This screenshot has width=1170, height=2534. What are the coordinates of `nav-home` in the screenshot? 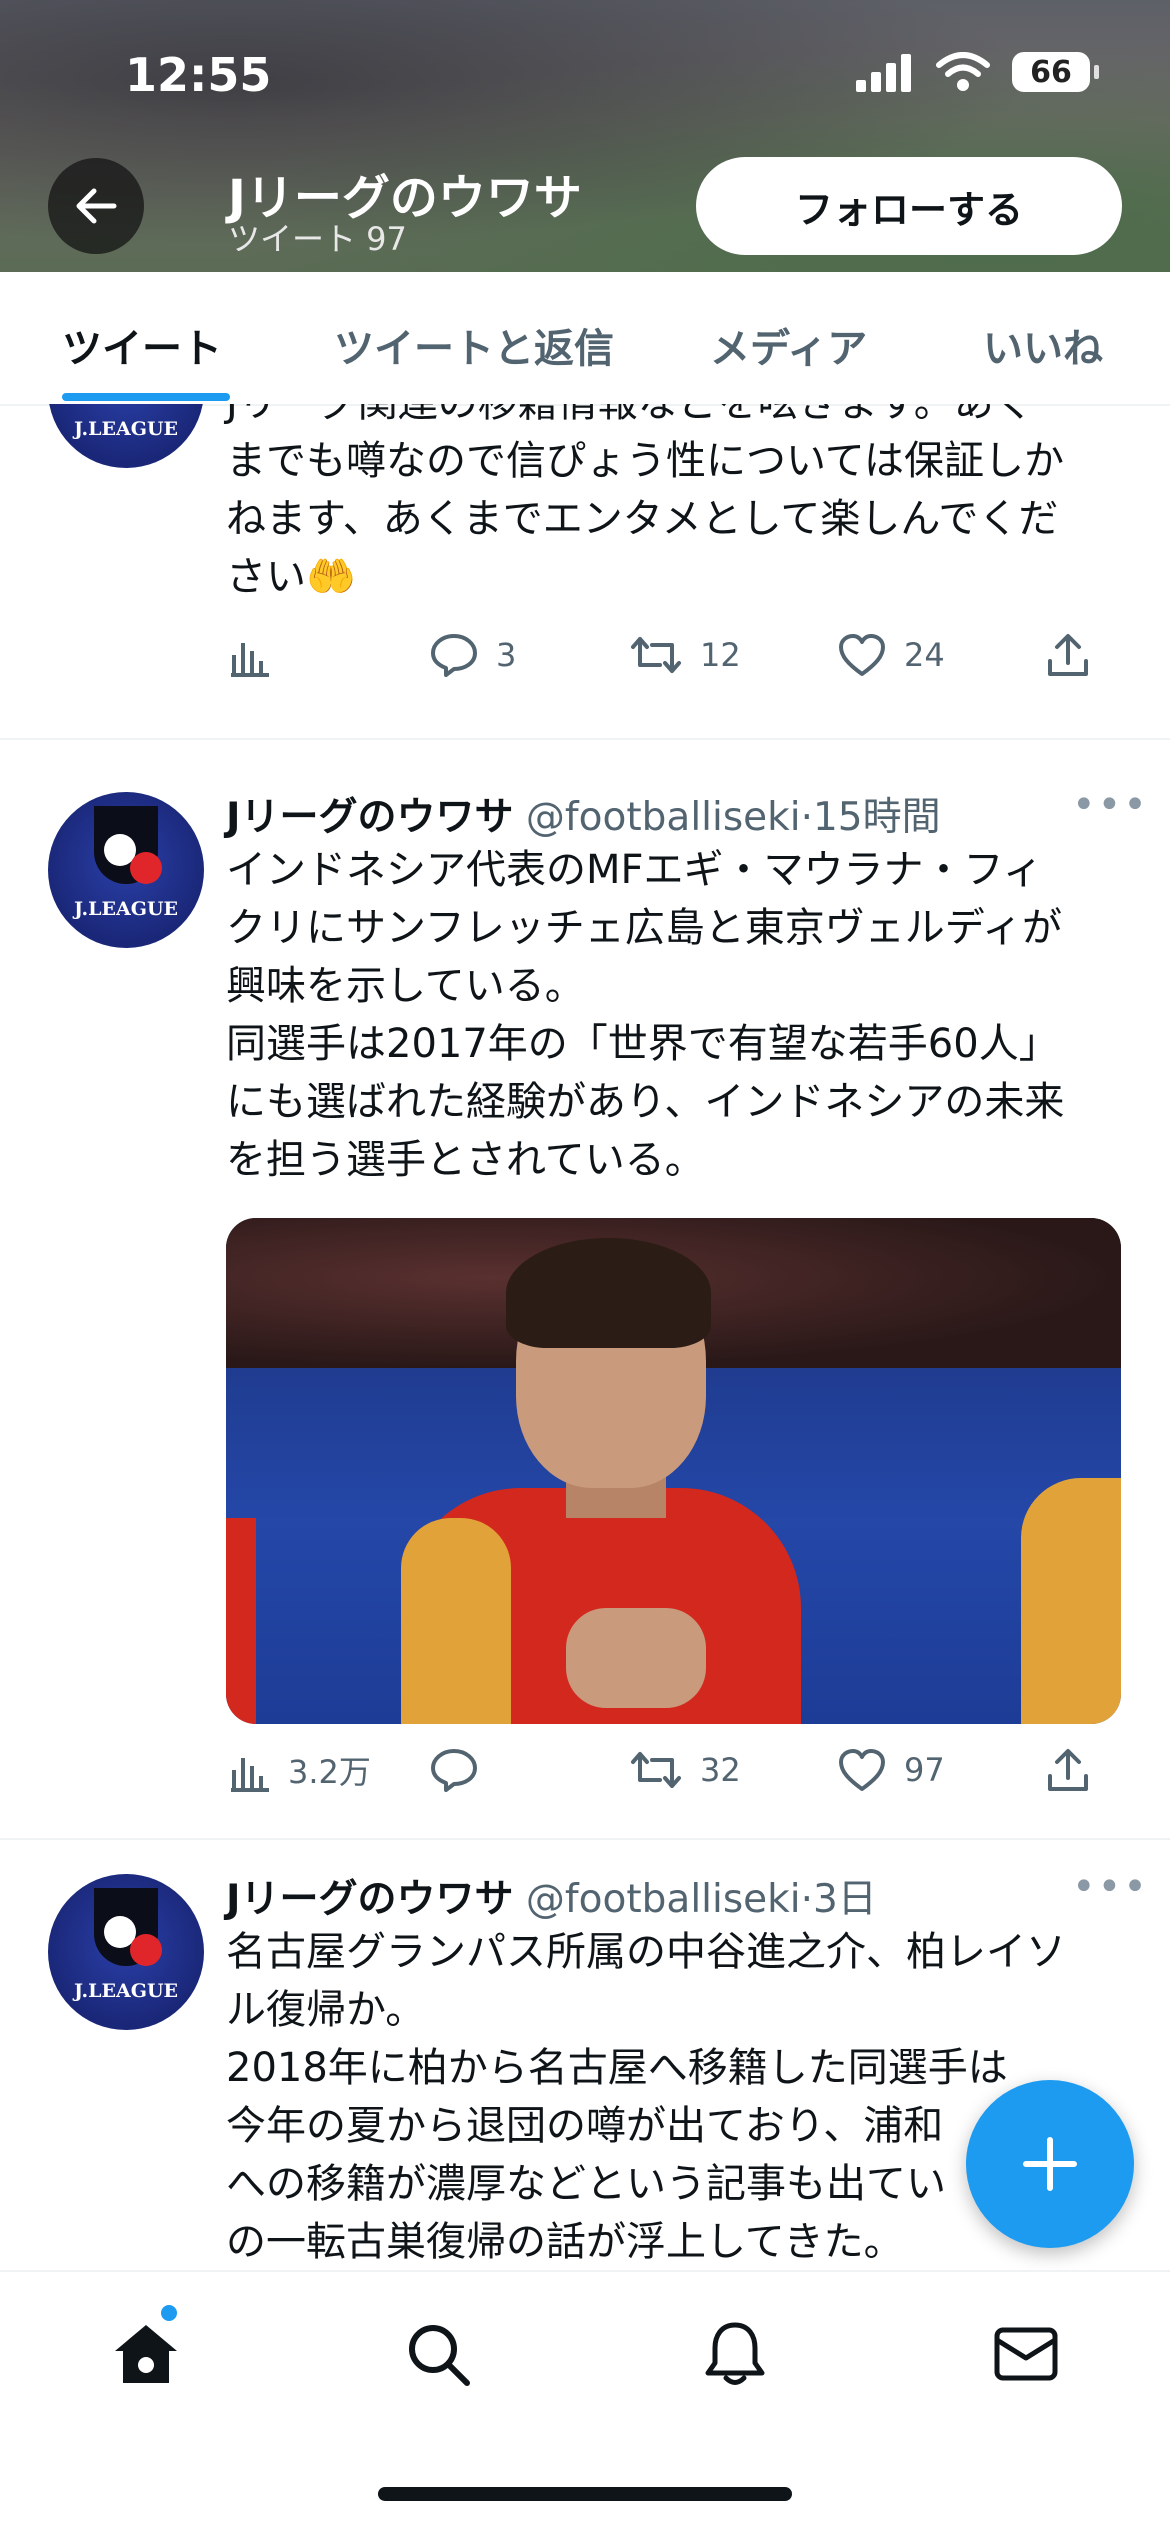 It's located at (146, 2354).